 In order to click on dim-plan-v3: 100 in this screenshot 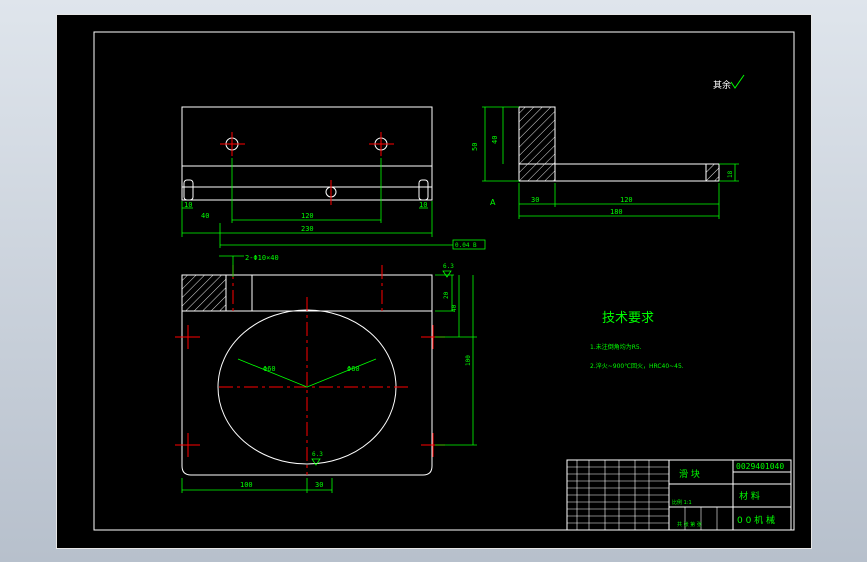, I will do `click(468, 360)`.